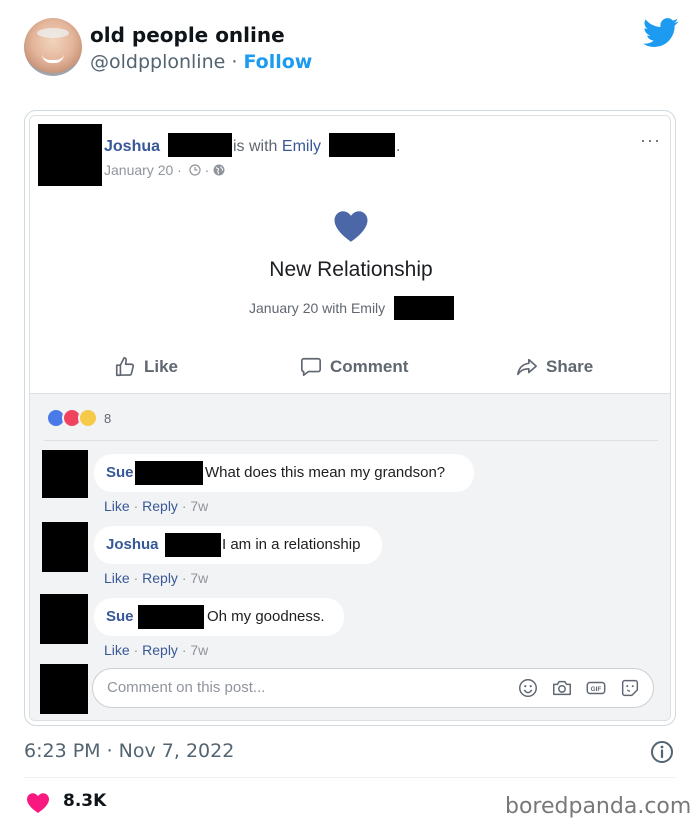 Image resolution: width=700 pixels, height=830 pixels. What do you see at coordinates (424, 308) in the screenshot?
I see `event-surname-redacted` at bounding box center [424, 308].